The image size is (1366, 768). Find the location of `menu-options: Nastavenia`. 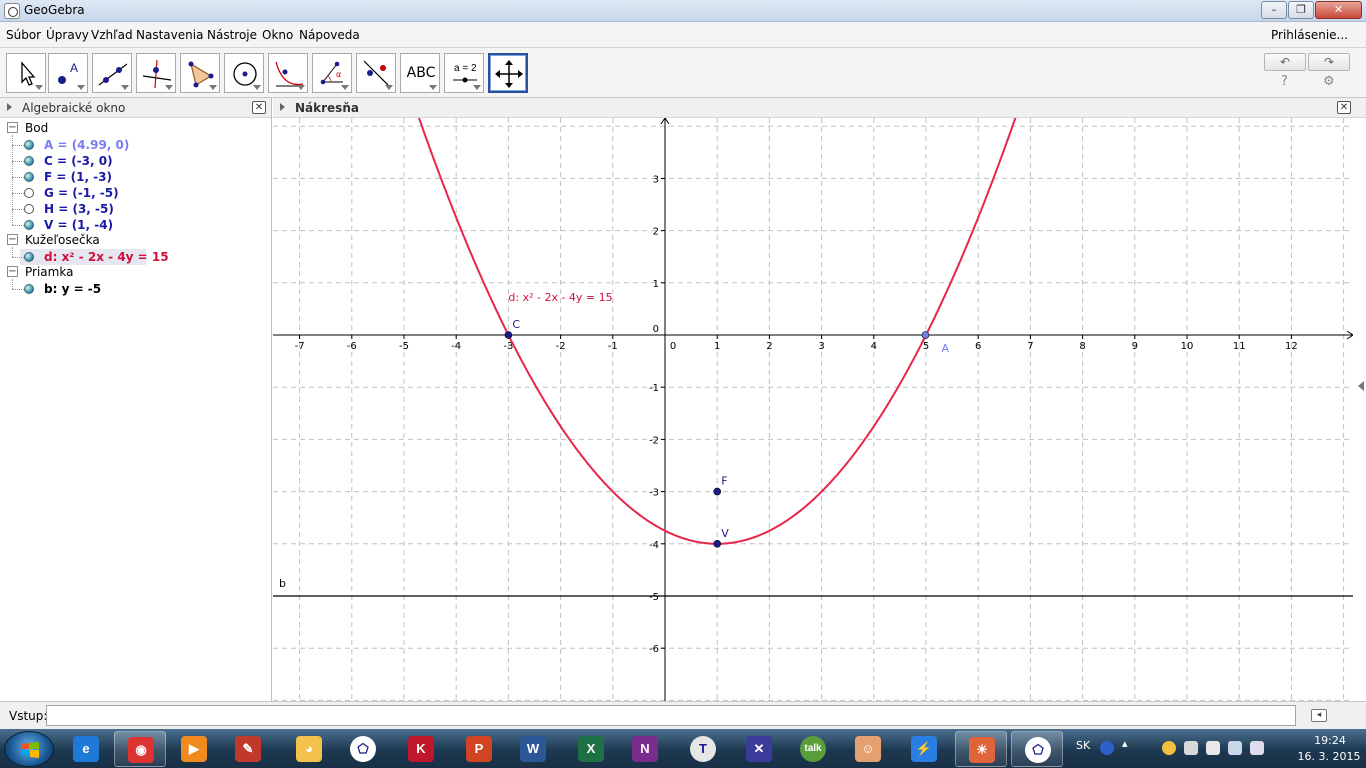

menu-options: Nastavenia is located at coordinates (169, 35).